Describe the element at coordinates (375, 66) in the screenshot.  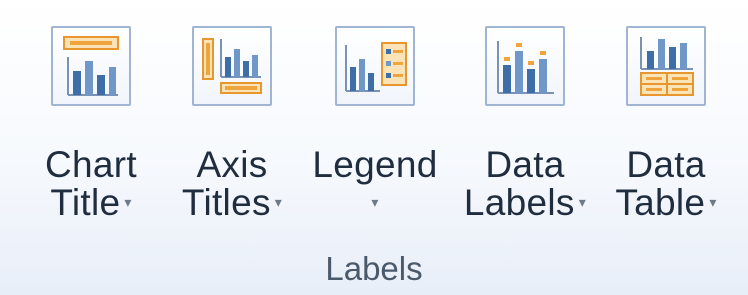
I see `legend-icon` at that location.